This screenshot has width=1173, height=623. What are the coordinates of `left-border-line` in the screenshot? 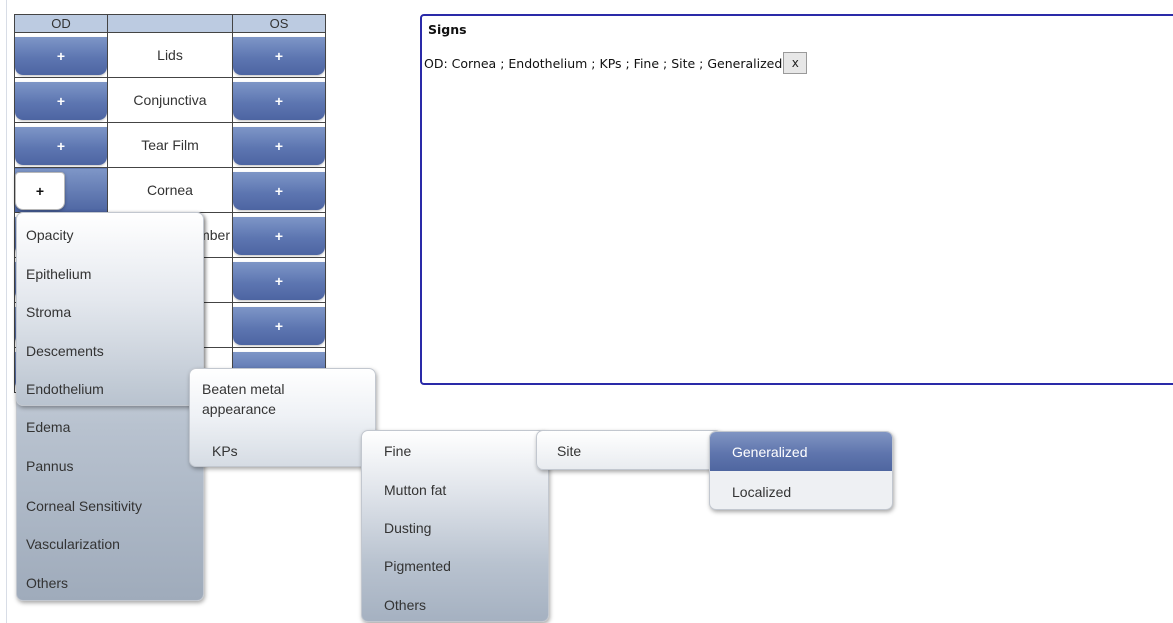 It's located at (6, 311).